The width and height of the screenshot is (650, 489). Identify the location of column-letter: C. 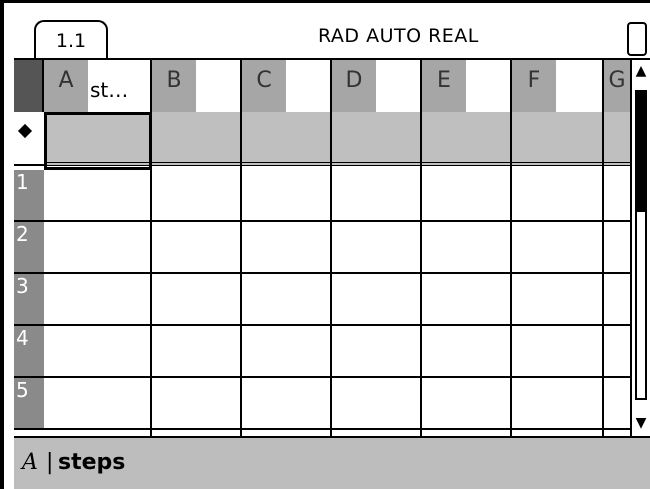
(264, 86).